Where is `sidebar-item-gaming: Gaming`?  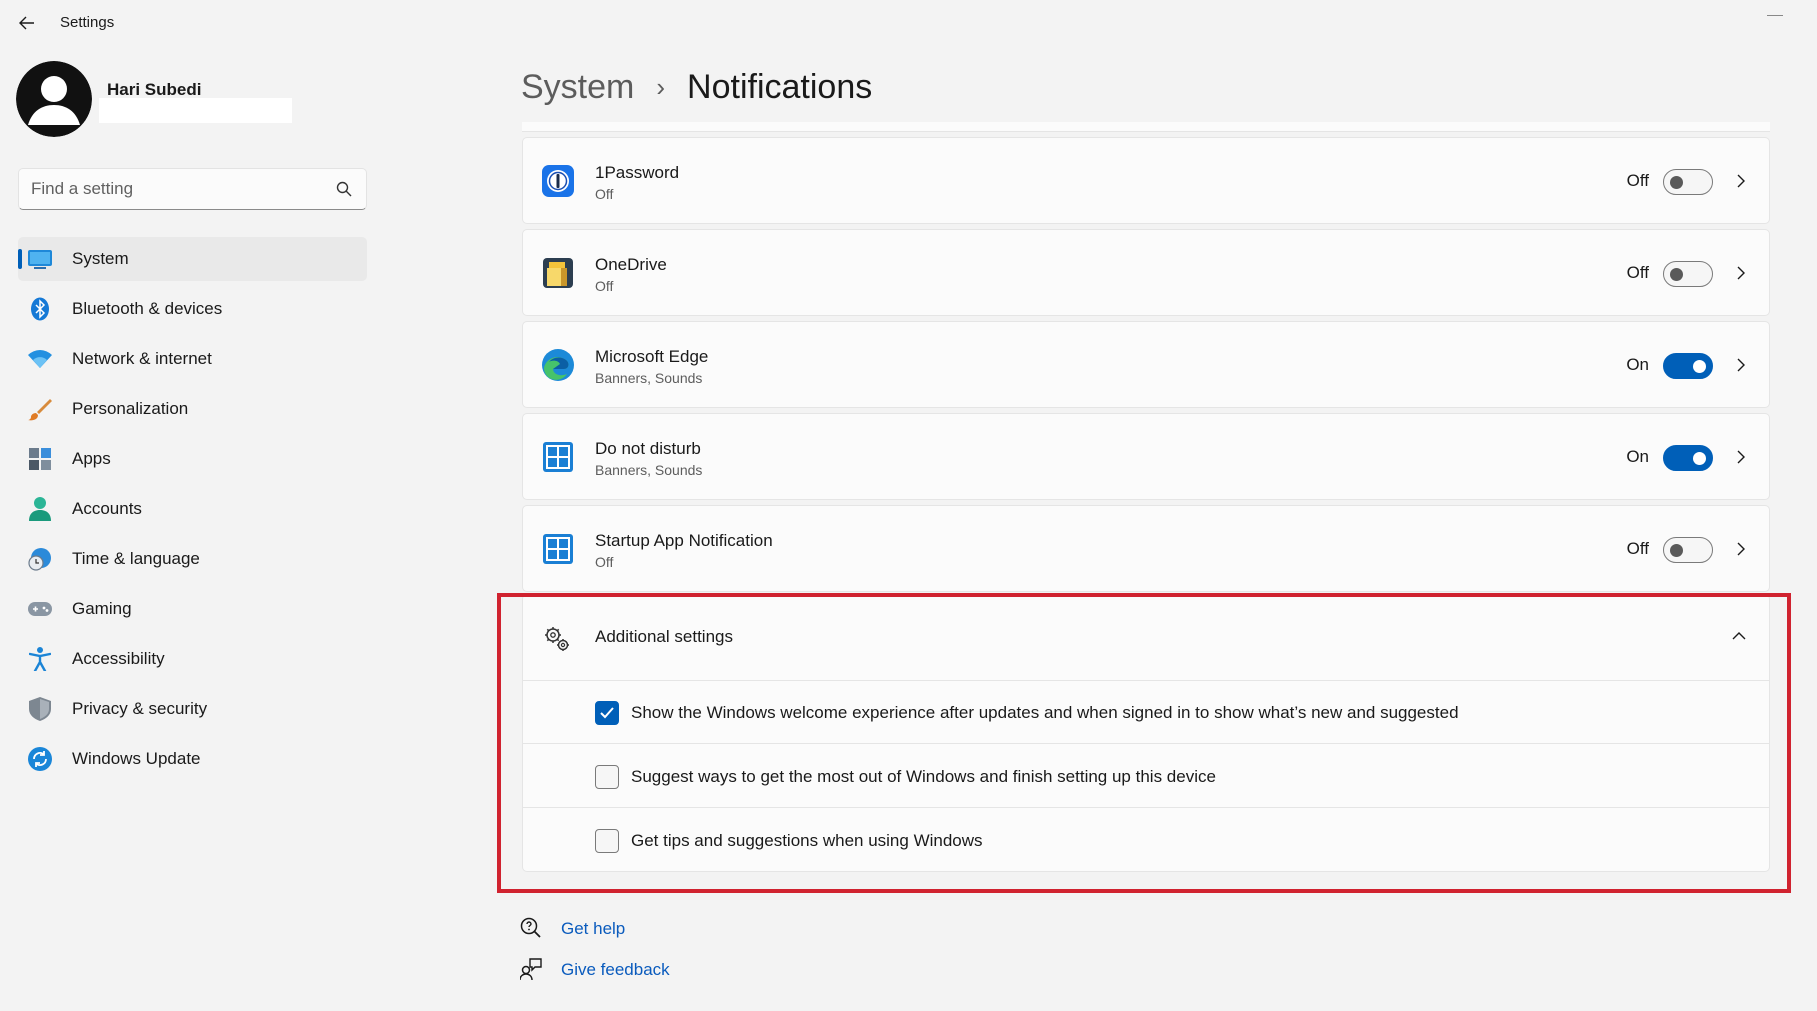 sidebar-item-gaming: Gaming is located at coordinates (192, 609).